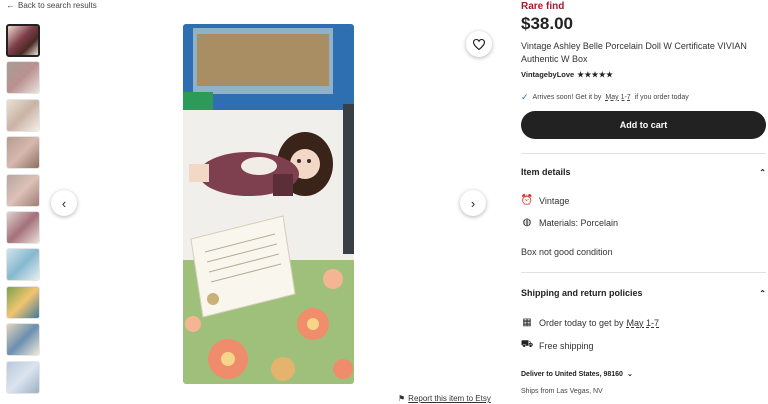 The height and width of the screenshot is (404, 768). What do you see at coordinates (554, 200) in the screenshot?
I see `detail-label: Vintage` at bounding box center [554, 200].